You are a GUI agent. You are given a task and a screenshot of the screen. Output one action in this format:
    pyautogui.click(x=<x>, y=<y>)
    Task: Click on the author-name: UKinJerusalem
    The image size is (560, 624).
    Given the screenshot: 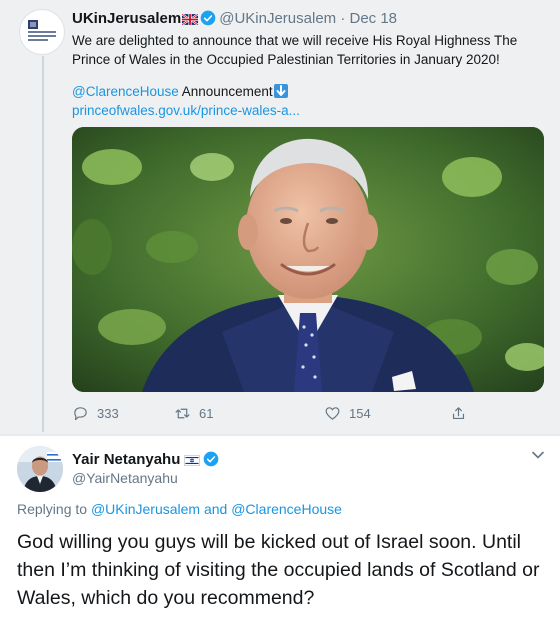 What is the action you would take?
    pyautogui.click(x=126, y=18)
    